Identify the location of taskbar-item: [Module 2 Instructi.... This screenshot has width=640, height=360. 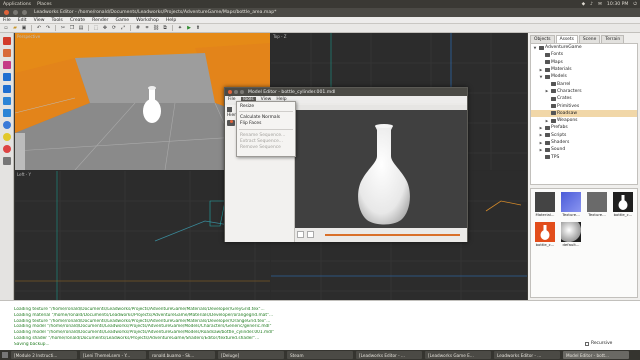
(44, 355).